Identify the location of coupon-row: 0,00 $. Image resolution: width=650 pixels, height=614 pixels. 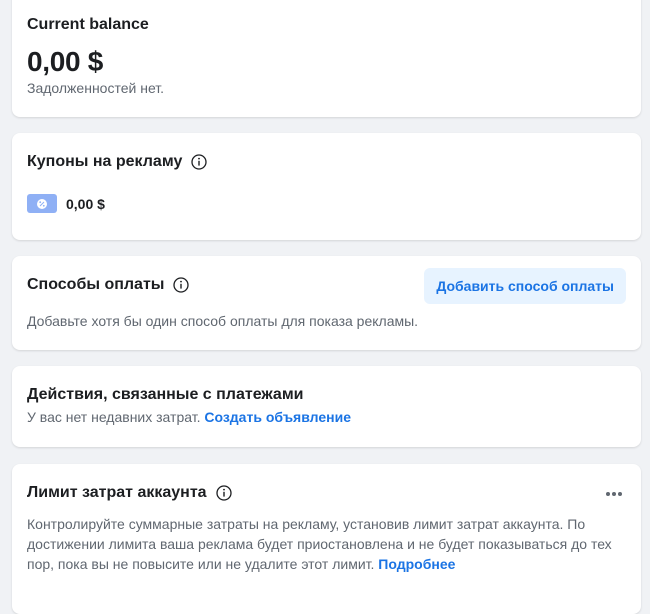
(66, 203).